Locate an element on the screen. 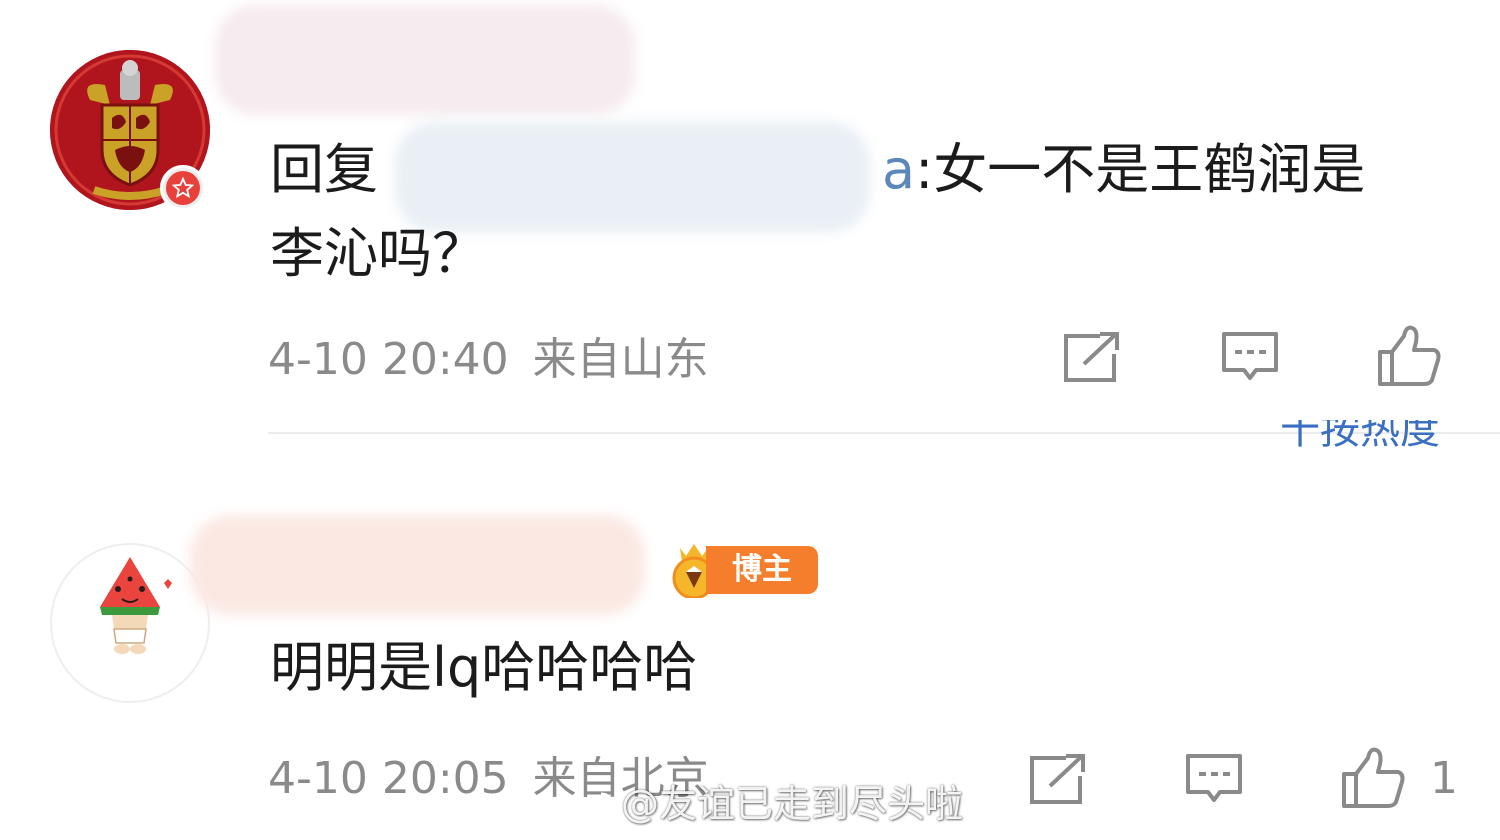  reply-text: a:女一不是王鹤润是 is located at coordinates (1123, 170).